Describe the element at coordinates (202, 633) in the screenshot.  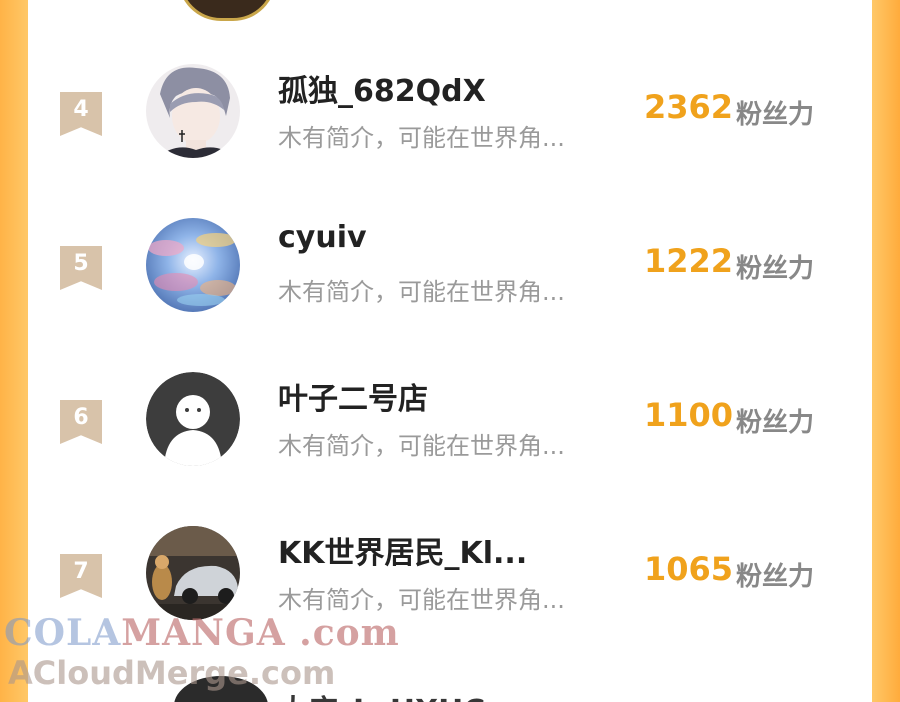
I see `watermark-colamanga: COLAMANGA .com` at that location.